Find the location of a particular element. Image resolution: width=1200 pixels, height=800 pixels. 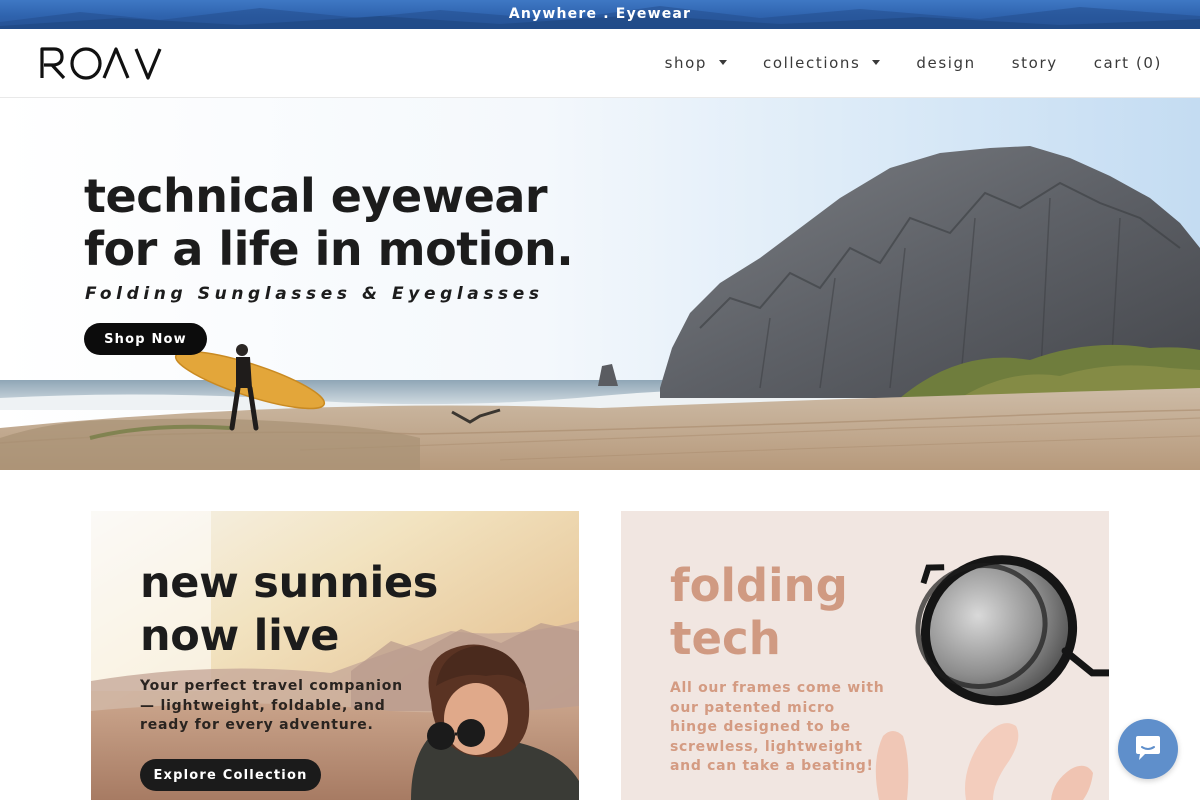

chat-bubble-icon is located at coordinates (1148, 748).